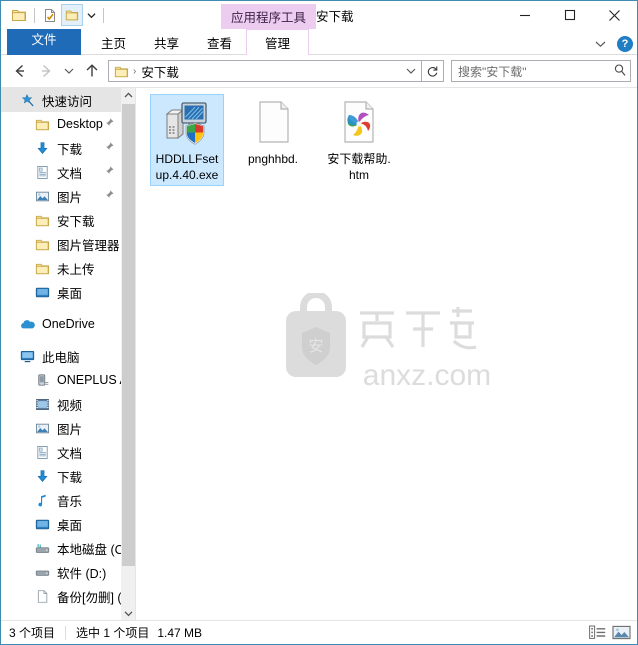 The image size is (638, 645). What do you see at coordinates (42, 124) in the screenshot?
I see `folder-icon` at bounding box center [42, 124].